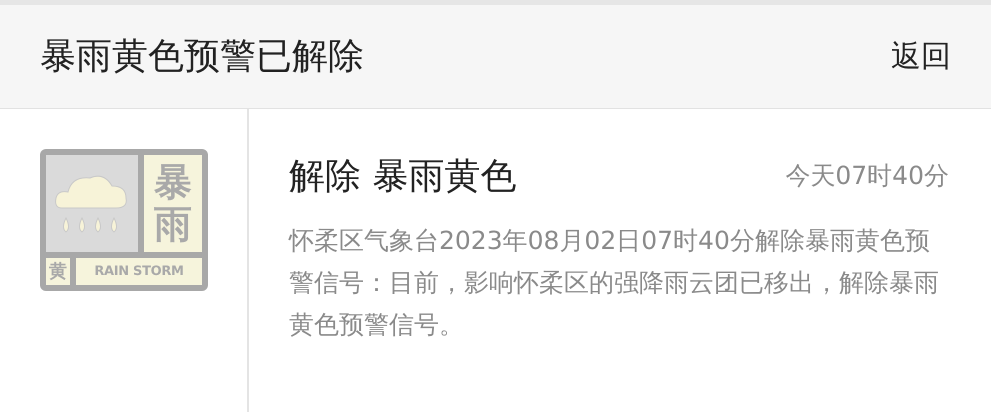  I want to click on badge-text: RAIN STORM, so click(139, 271).